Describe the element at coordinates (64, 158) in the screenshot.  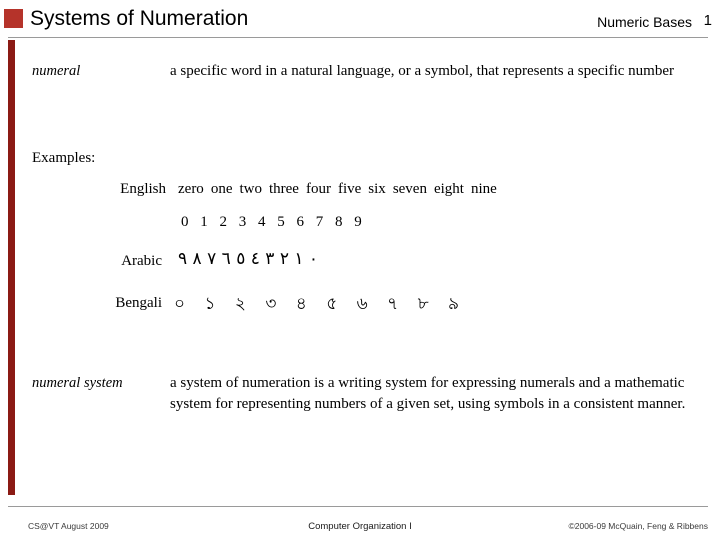
I see `examples-label: Examples:` at that location.